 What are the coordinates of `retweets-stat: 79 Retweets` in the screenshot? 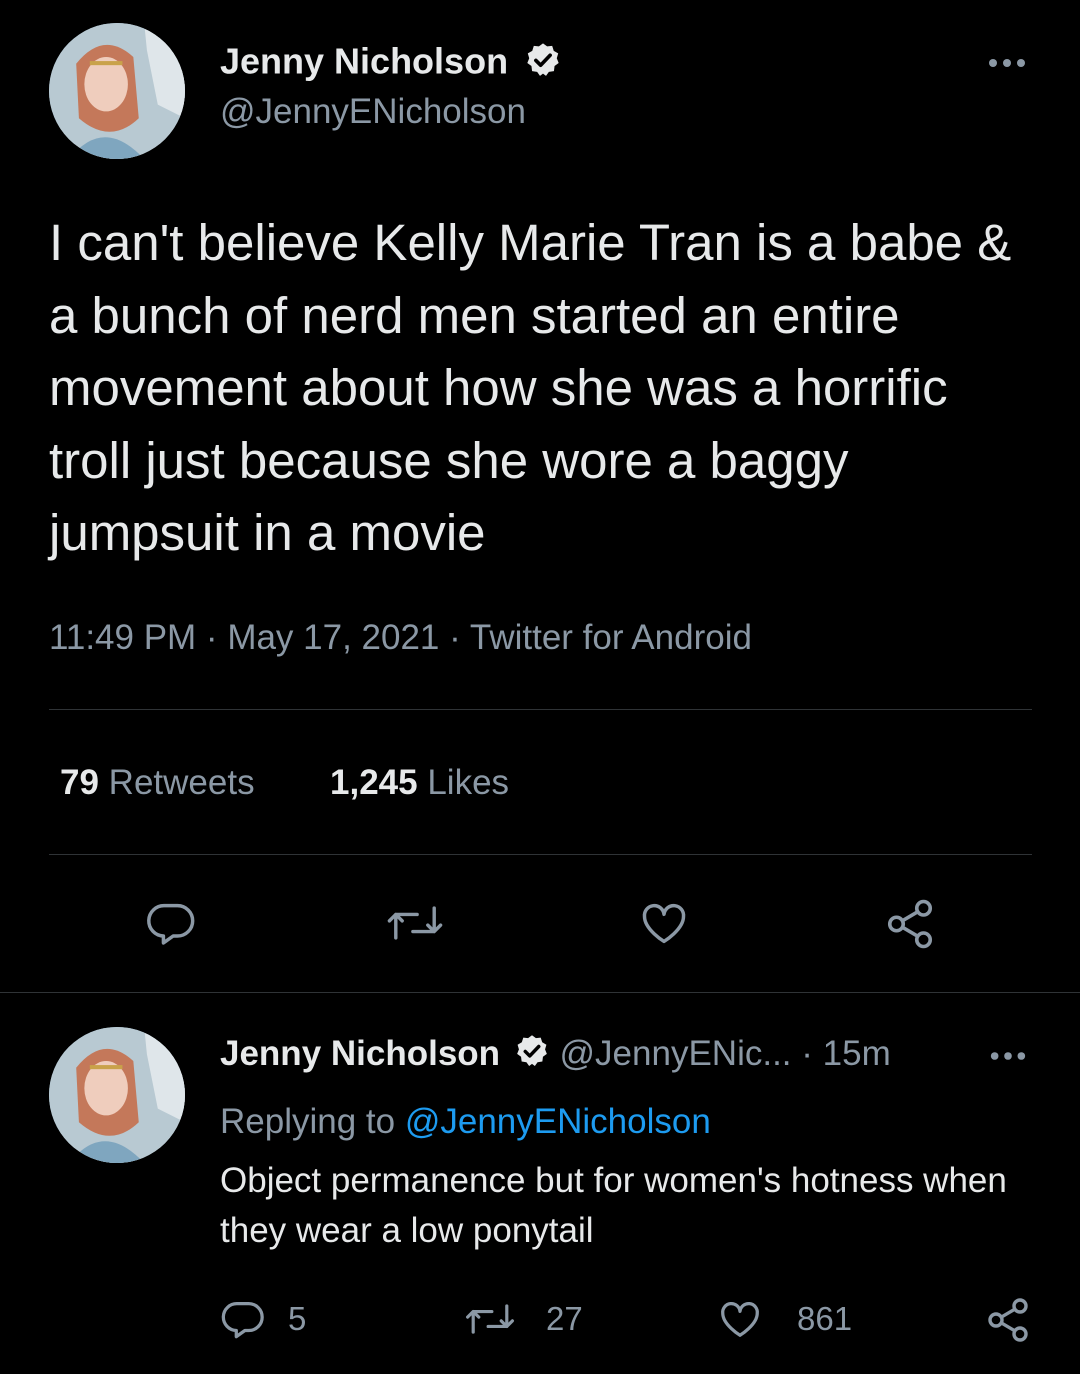 It's located at (157, 783).